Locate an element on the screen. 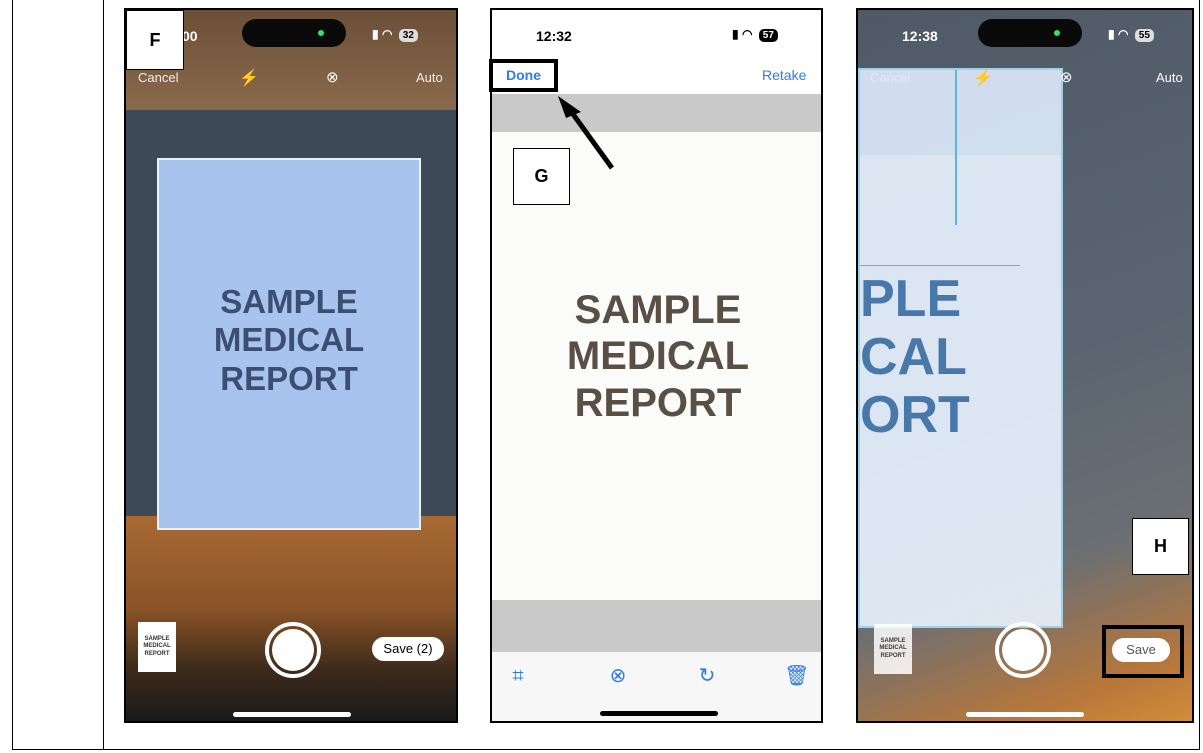 This screenshot has width=1203, height=753. detected-document-overlay: PLE CAL ORT is located at coordinates (960, 348).